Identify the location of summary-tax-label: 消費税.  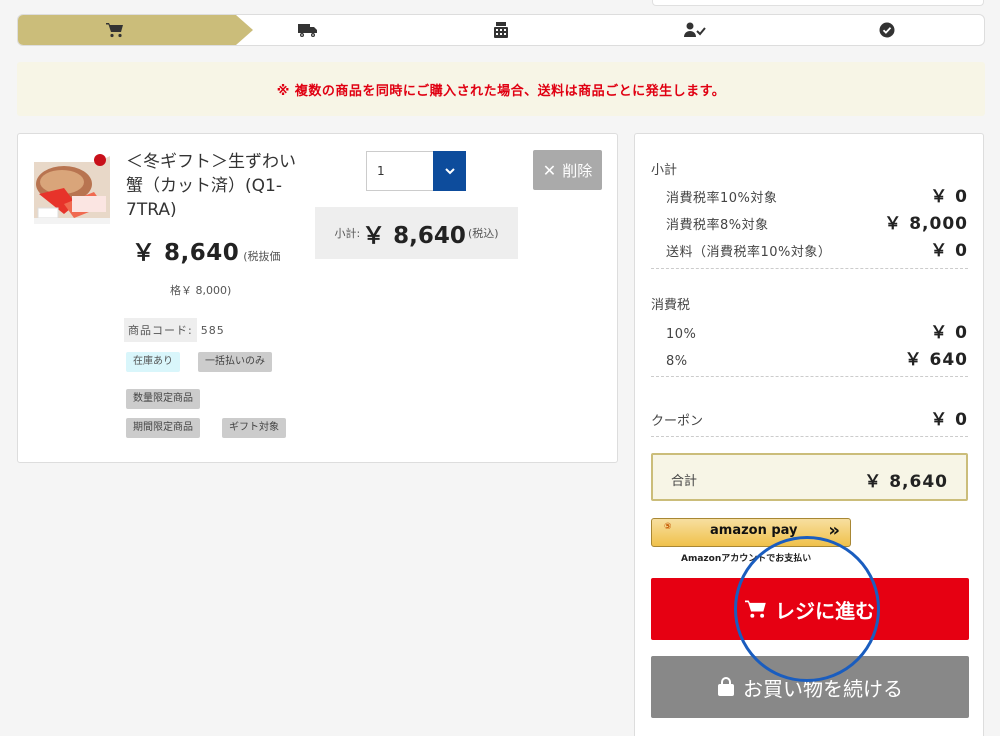
(671, 305).